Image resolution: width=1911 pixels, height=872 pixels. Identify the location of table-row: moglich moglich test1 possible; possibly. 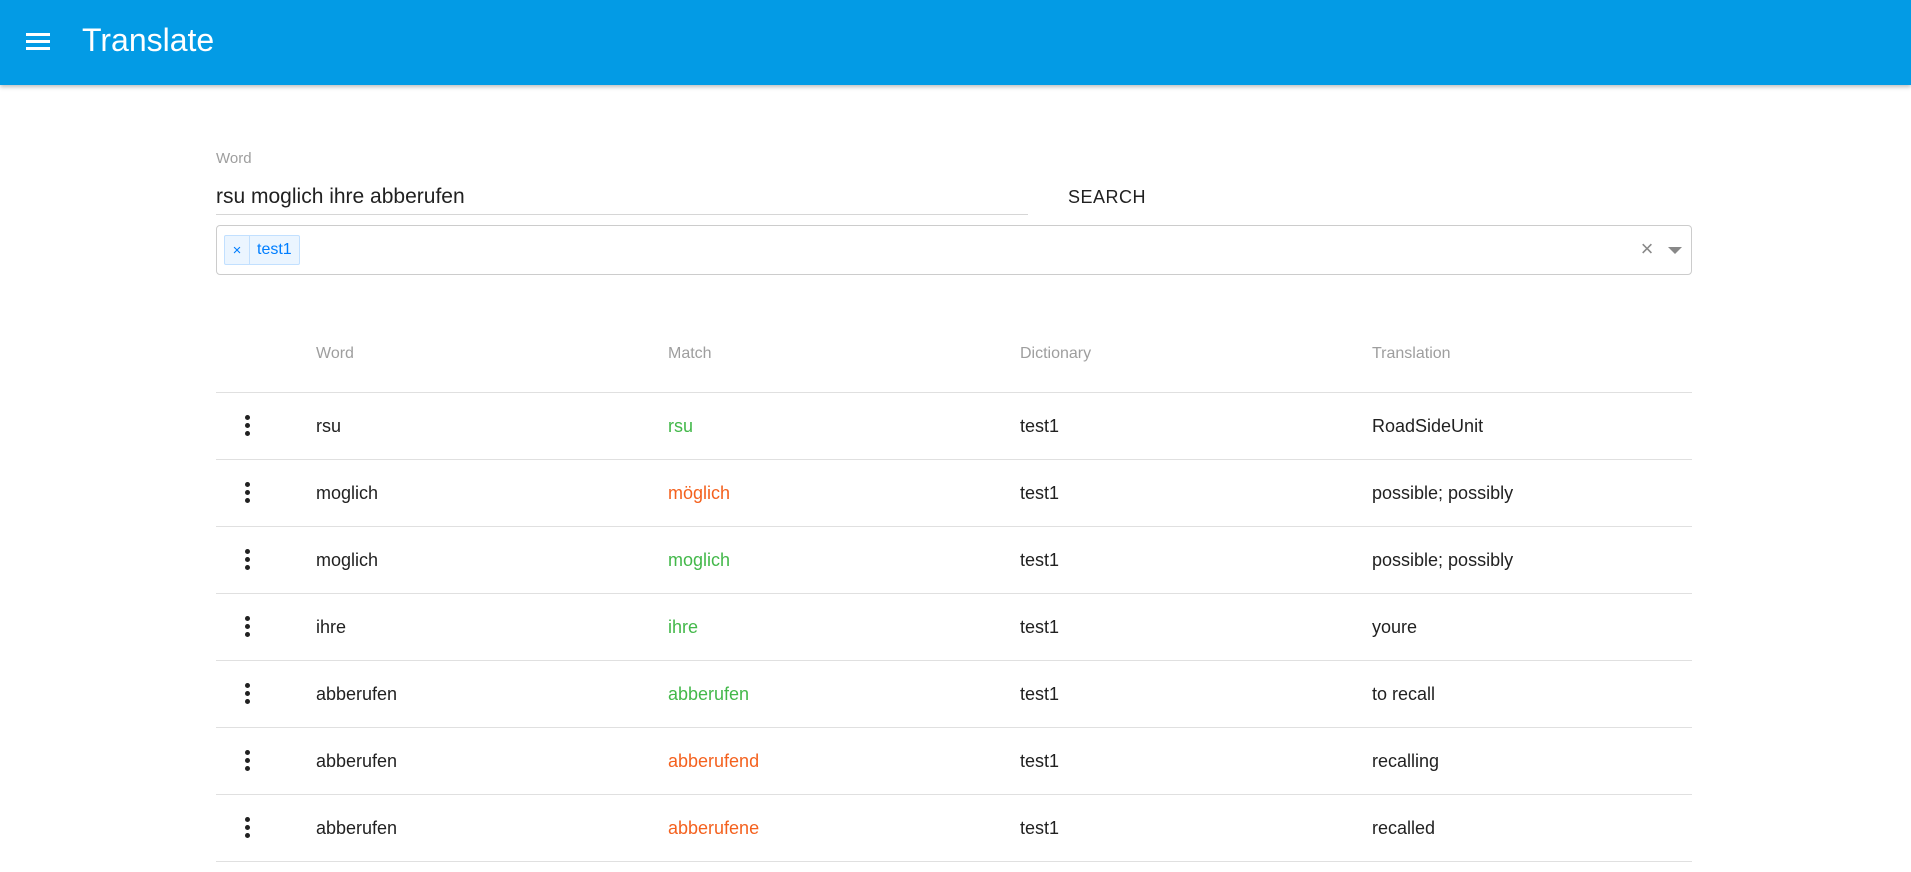
(954, 560).